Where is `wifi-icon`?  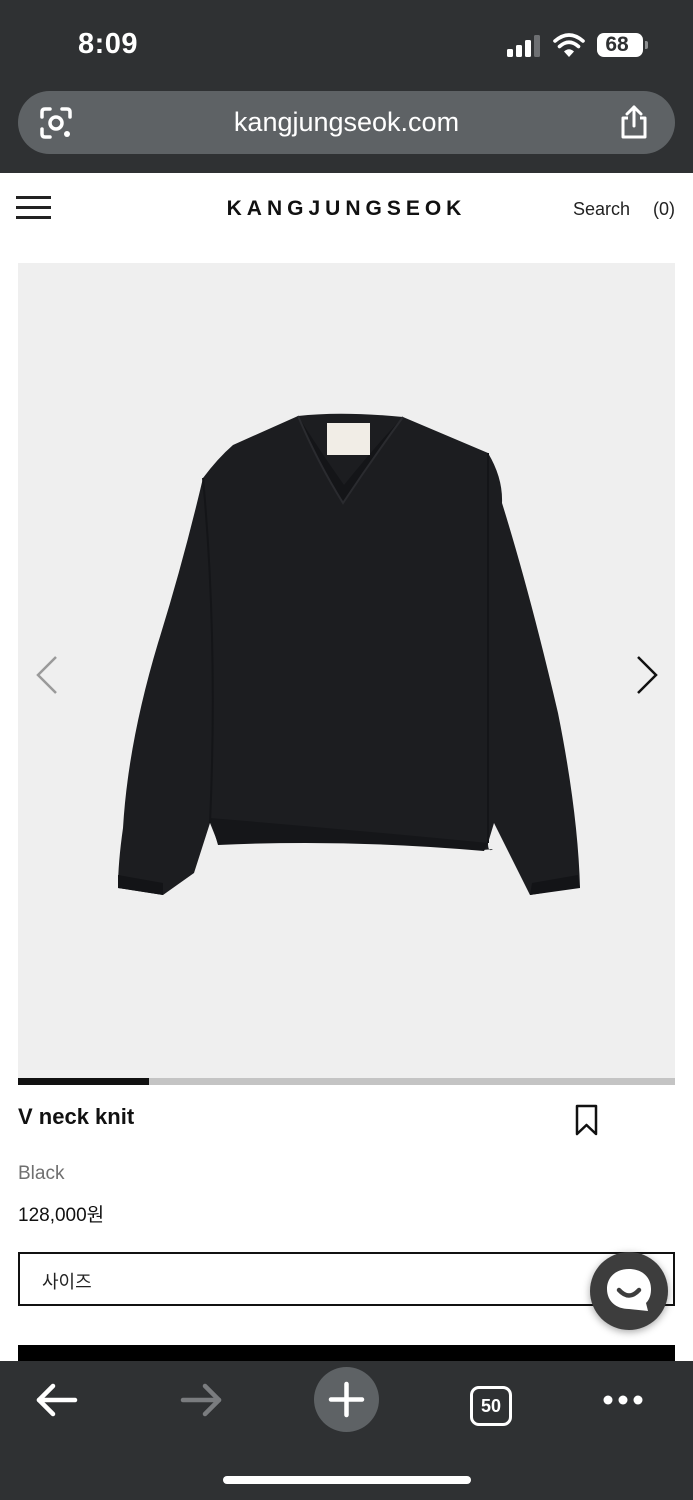 wifi-icon is located at coordinates (569, 45).